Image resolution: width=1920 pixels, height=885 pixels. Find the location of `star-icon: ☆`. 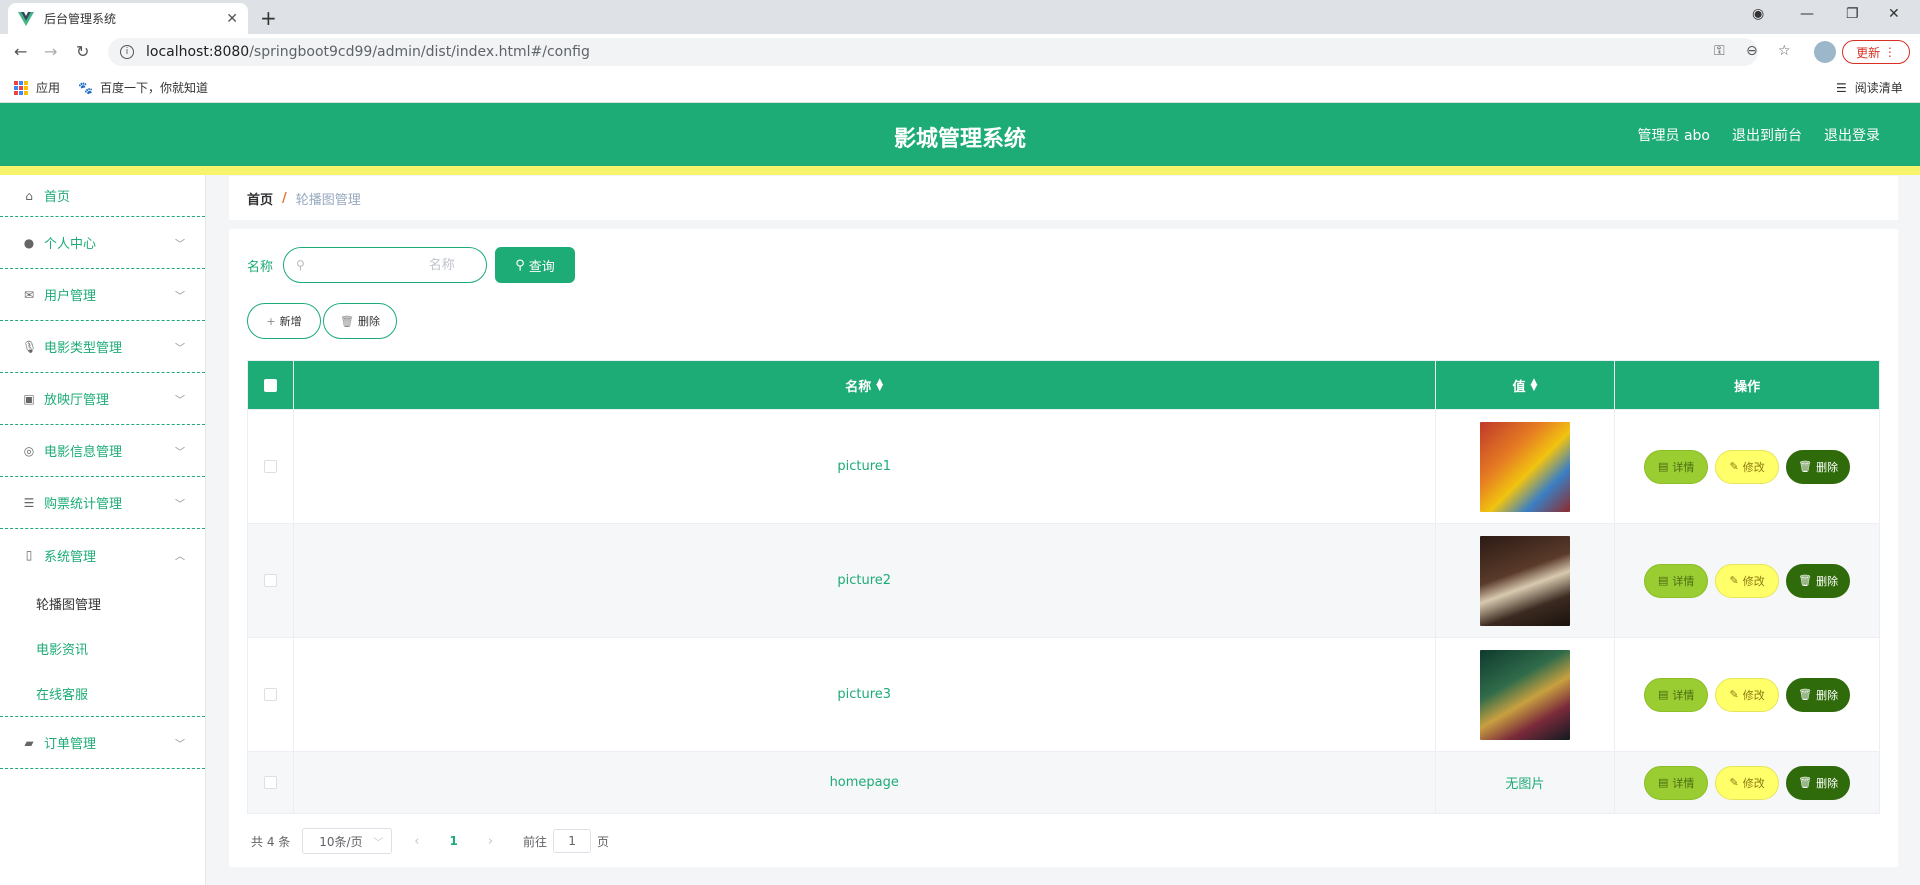

star-icon: ☆ is located at coordinates (1784, 51).